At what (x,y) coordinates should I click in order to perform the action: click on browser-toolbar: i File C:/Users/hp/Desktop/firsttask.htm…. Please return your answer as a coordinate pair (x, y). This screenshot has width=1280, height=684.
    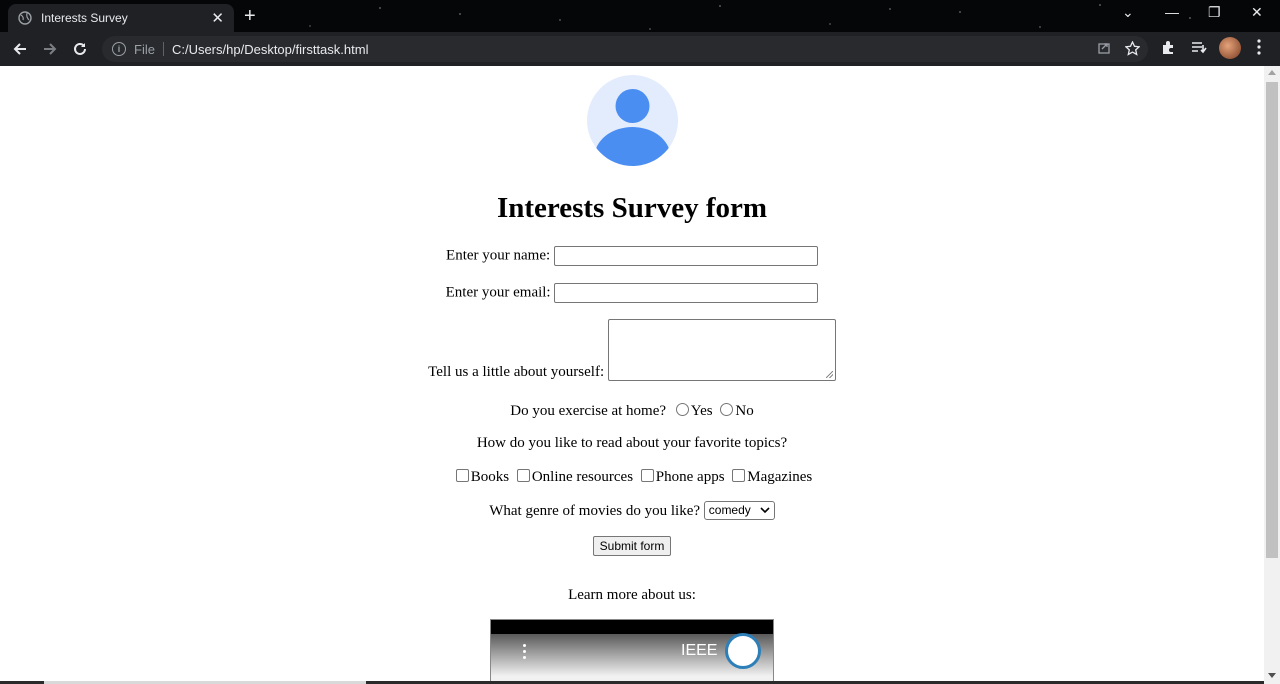
    Looking at the image, I should click on (640, 49).